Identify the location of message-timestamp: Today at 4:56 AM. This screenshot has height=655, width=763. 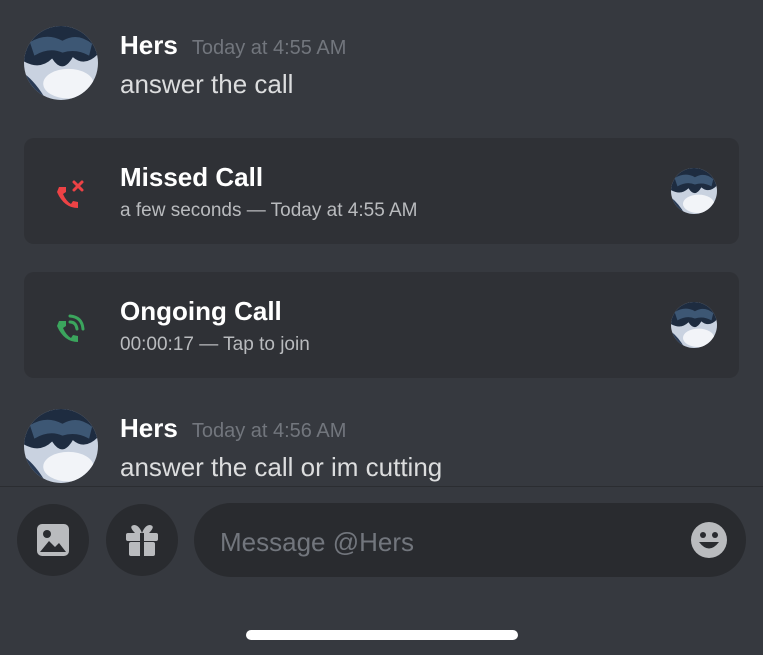
(269, 431).